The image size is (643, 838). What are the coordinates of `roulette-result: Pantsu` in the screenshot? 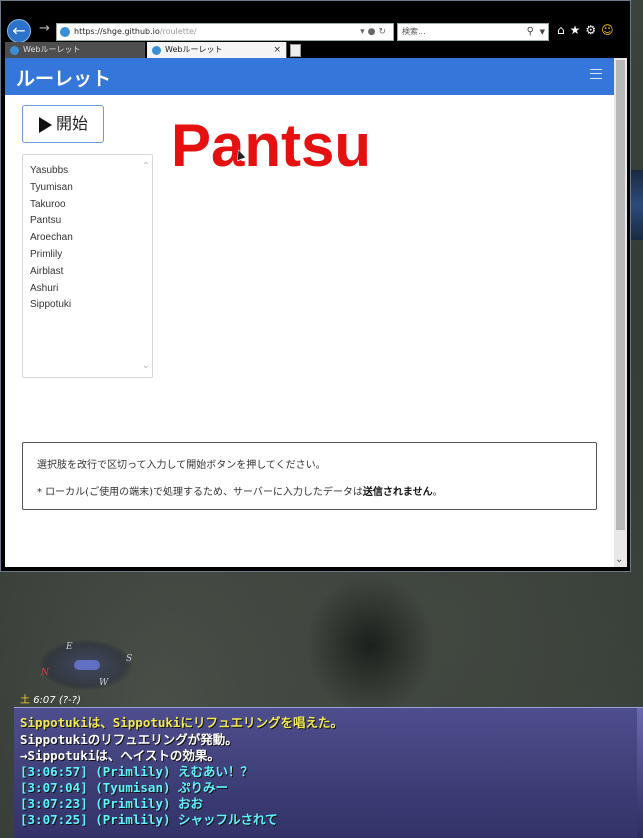 It's located at (271, 145).